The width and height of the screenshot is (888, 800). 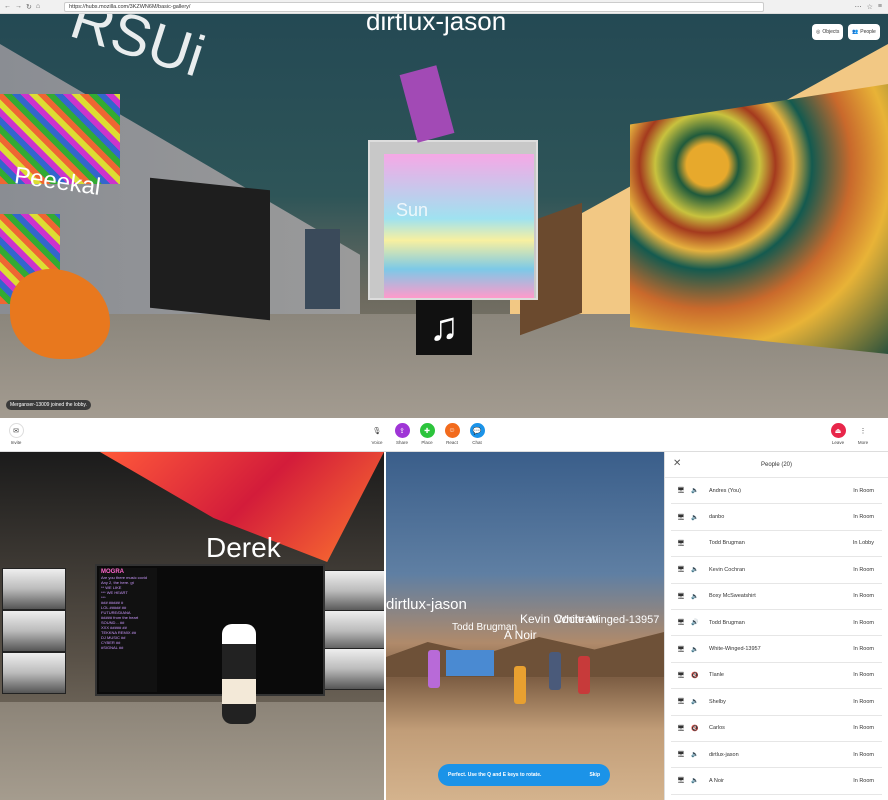 I want to click on react-button: ☺ React, so click(x=452, y=434).